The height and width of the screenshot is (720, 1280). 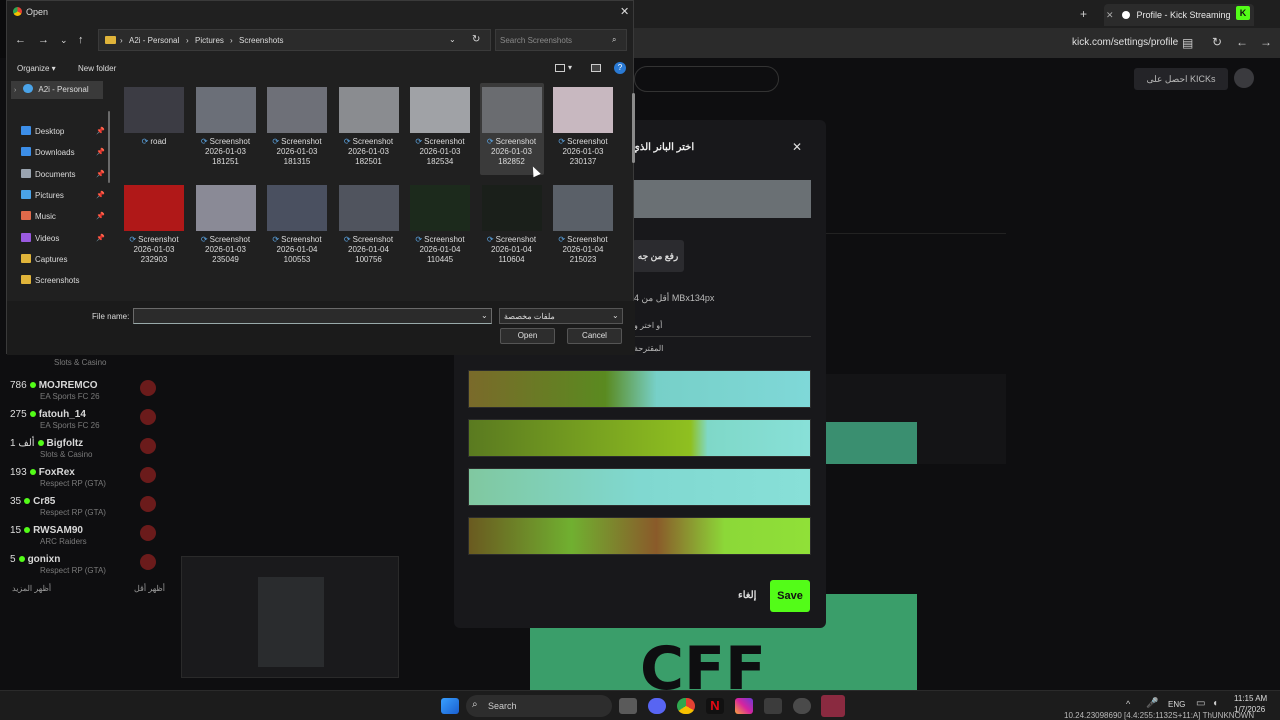 I want to click on cancel-link: إلغاء, so click(x=747, y=595).